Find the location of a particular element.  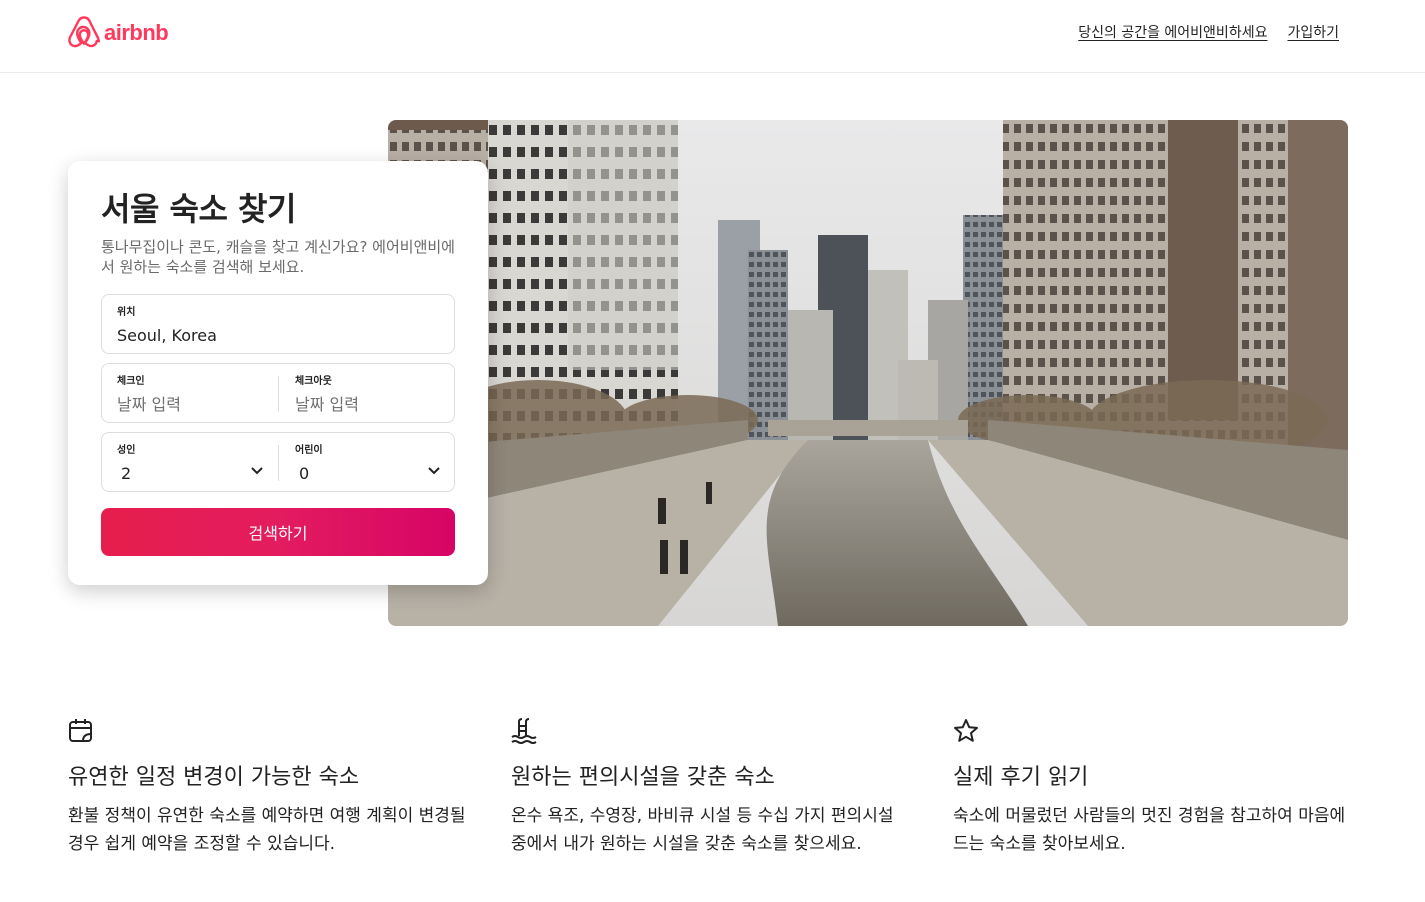

host-link: 당신의 공간을 에어비앤비하세요 is located at coordinates (1172, 32).